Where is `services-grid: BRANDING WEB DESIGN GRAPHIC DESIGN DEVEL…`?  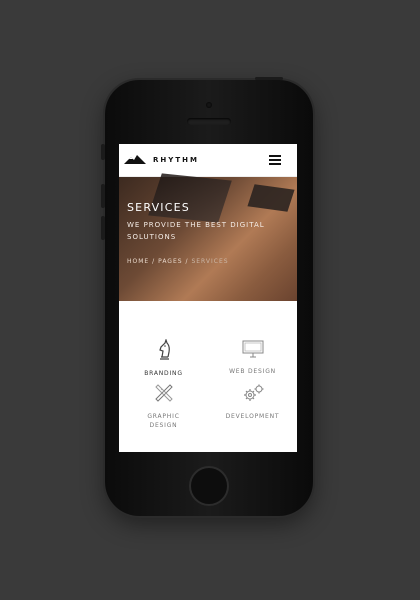
services-grid: BRANDING WEB DESIGN GRAPHIC DESIGN DEVEL… is located at coordinates (208, 365).